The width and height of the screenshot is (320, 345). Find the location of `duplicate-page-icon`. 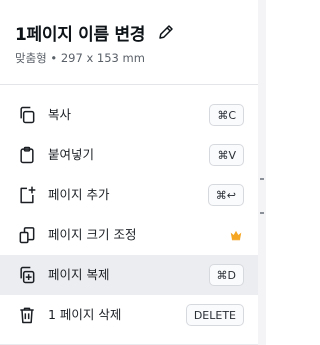

duplicate-page-icon is located at coordinates (27, 275).